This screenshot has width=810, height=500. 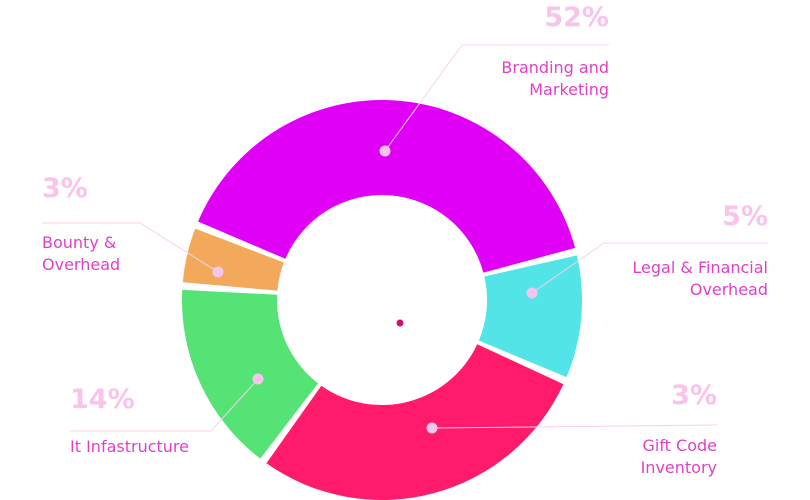 I want to click on percent-label-branding-and-marketing: 52%, so click(x=576, y=17).